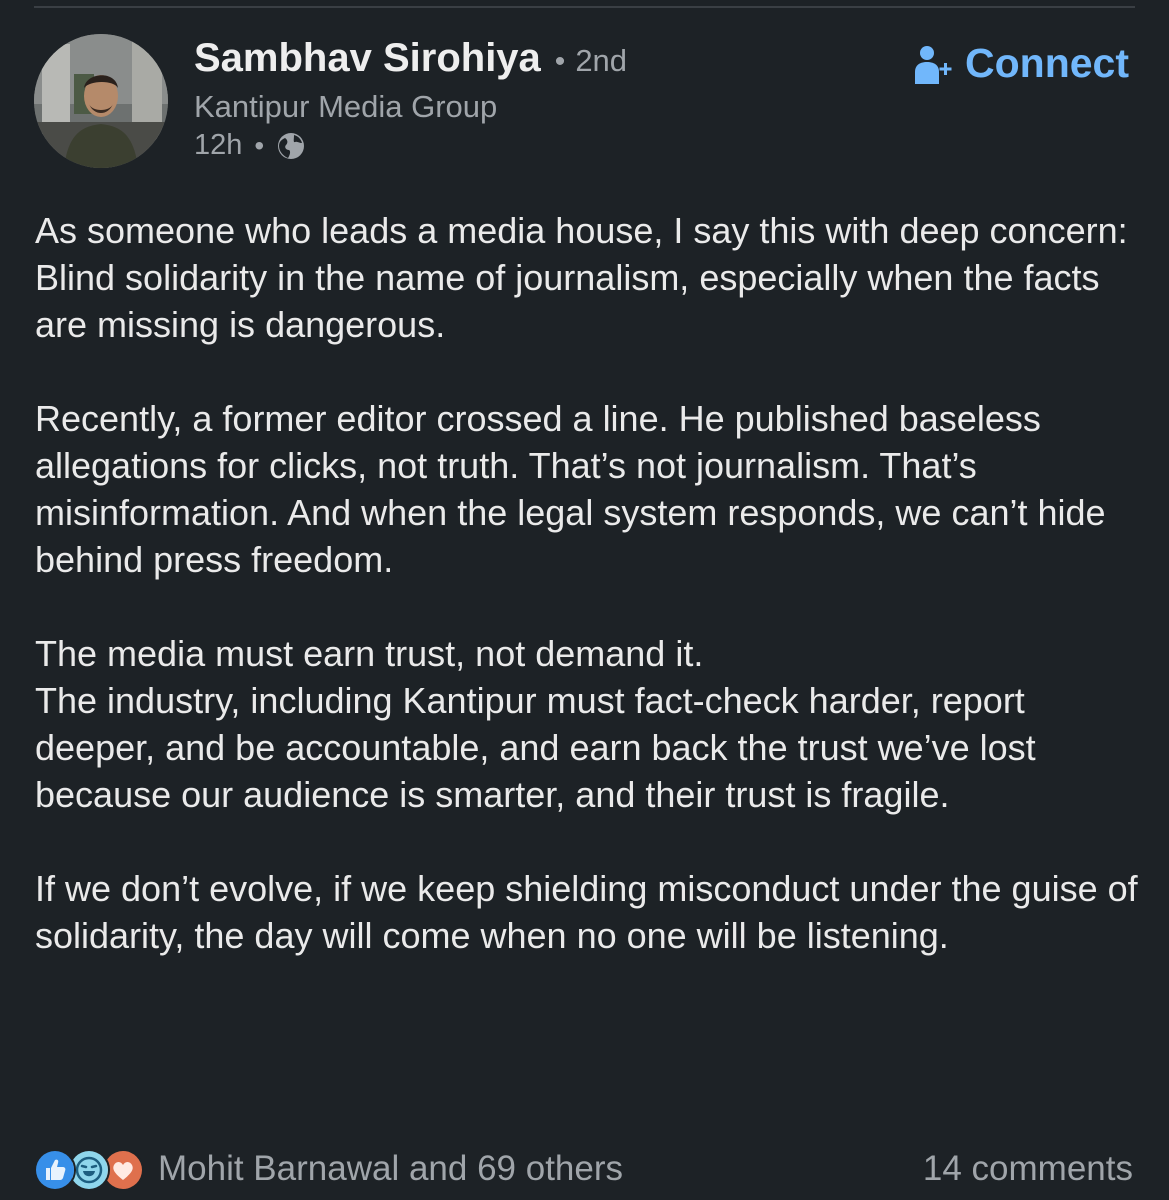 The image size is (1169, 1200). Describe the element at coordinates (1028, 1169) in the screenshot. I see `comments-count: 14 comments` at that location.